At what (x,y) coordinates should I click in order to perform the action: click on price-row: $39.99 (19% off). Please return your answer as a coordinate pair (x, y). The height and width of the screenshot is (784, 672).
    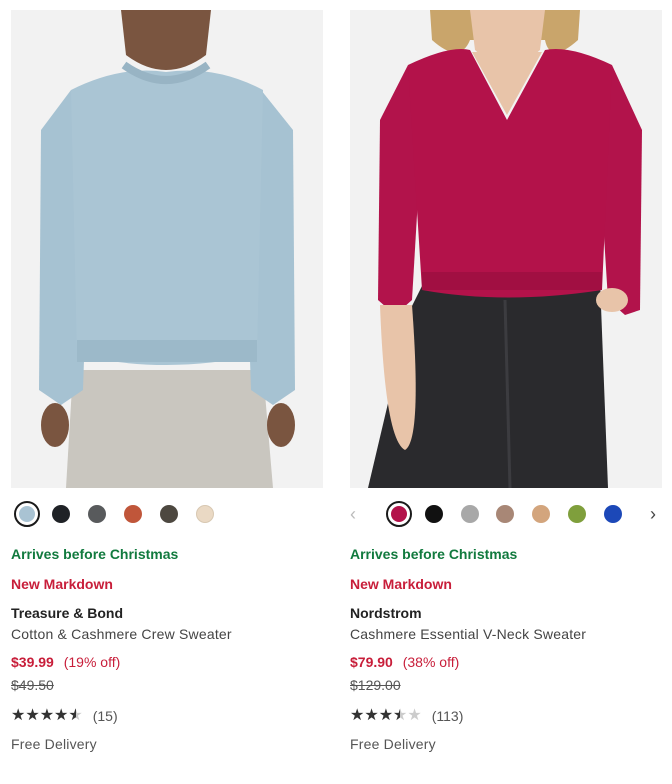
    Looking at the image, I should click on (167, 662).